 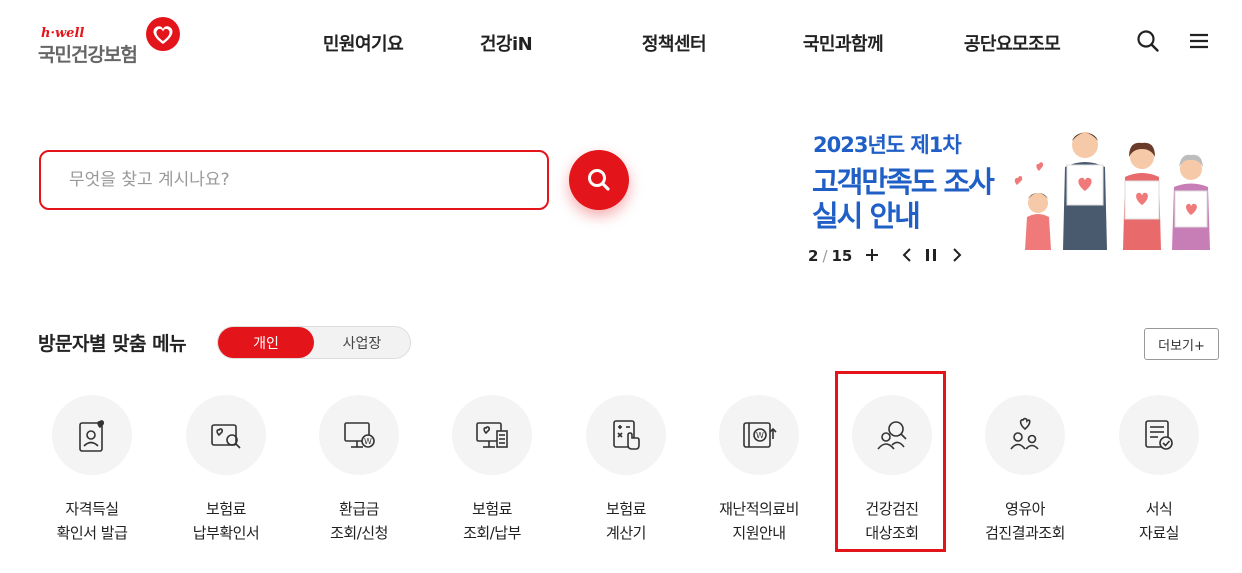 I want to click on promo-banner: 2023년도 제1차 고객만족도 조사 실시 안내, so click(x=1015, y=190).